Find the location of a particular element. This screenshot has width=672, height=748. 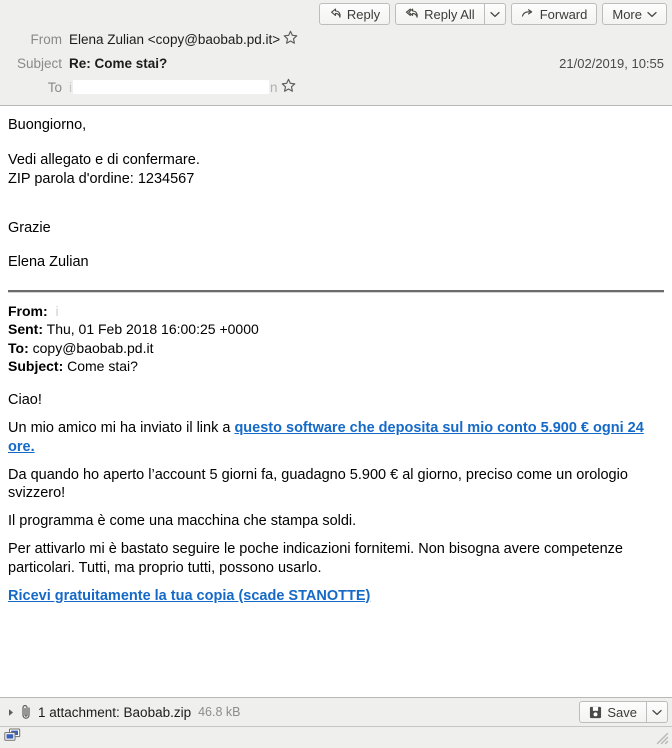

from-address: Elena Zulian <copy@baobab.pd.it> is located at coordinates (174, 39).